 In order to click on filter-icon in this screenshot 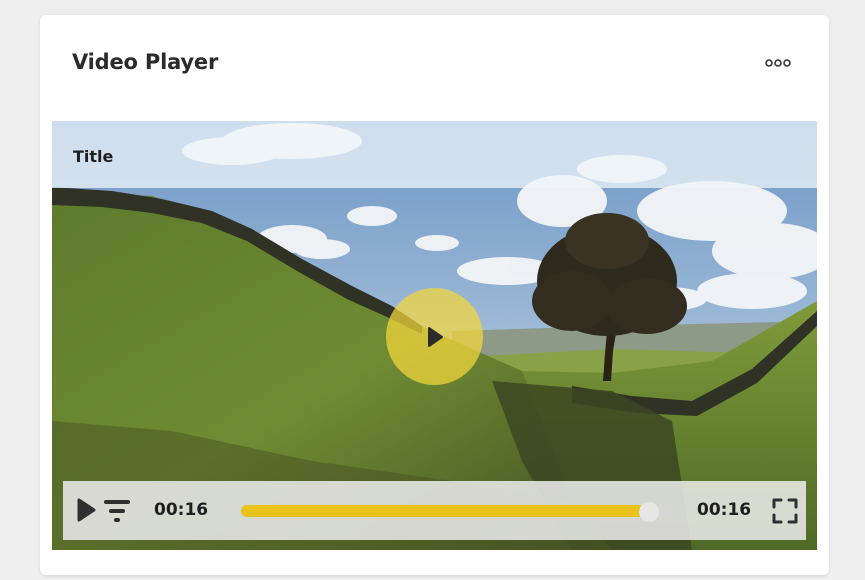, I will do `click(117, 511)`.